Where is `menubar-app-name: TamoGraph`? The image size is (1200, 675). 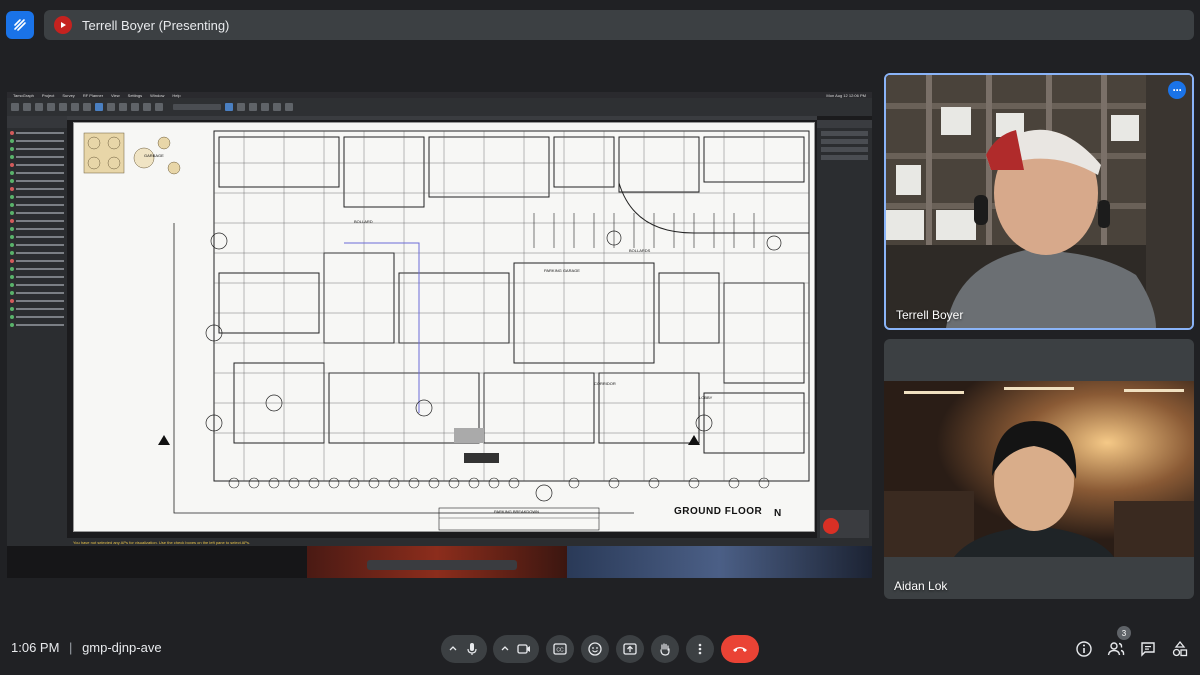 menubar-app-name: TamoGraph is located at coordinates (23, 95).